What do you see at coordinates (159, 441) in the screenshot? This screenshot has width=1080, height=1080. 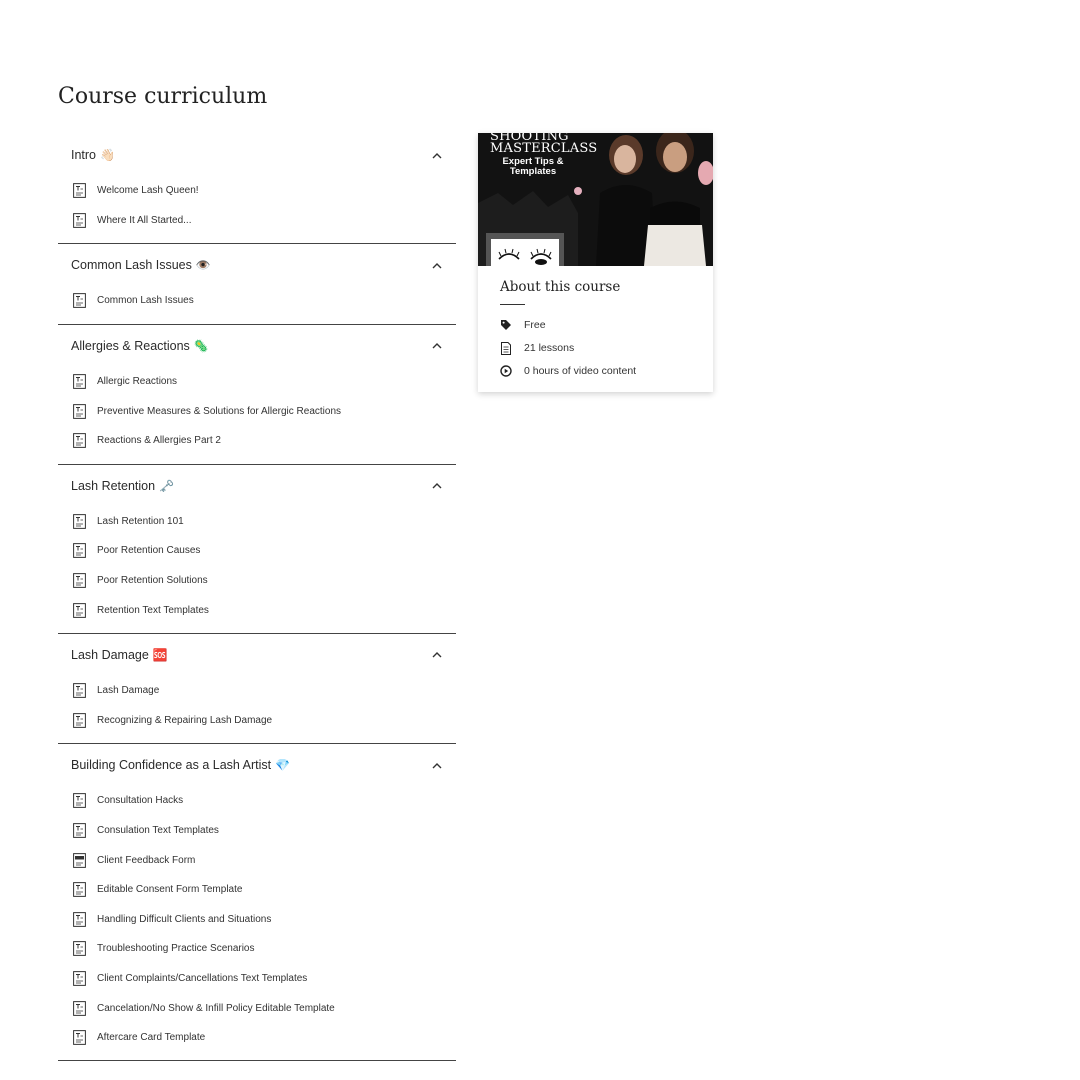 I see `lesson-title: Reactions & Allergies Part 2` at bounding box center [159, 441].